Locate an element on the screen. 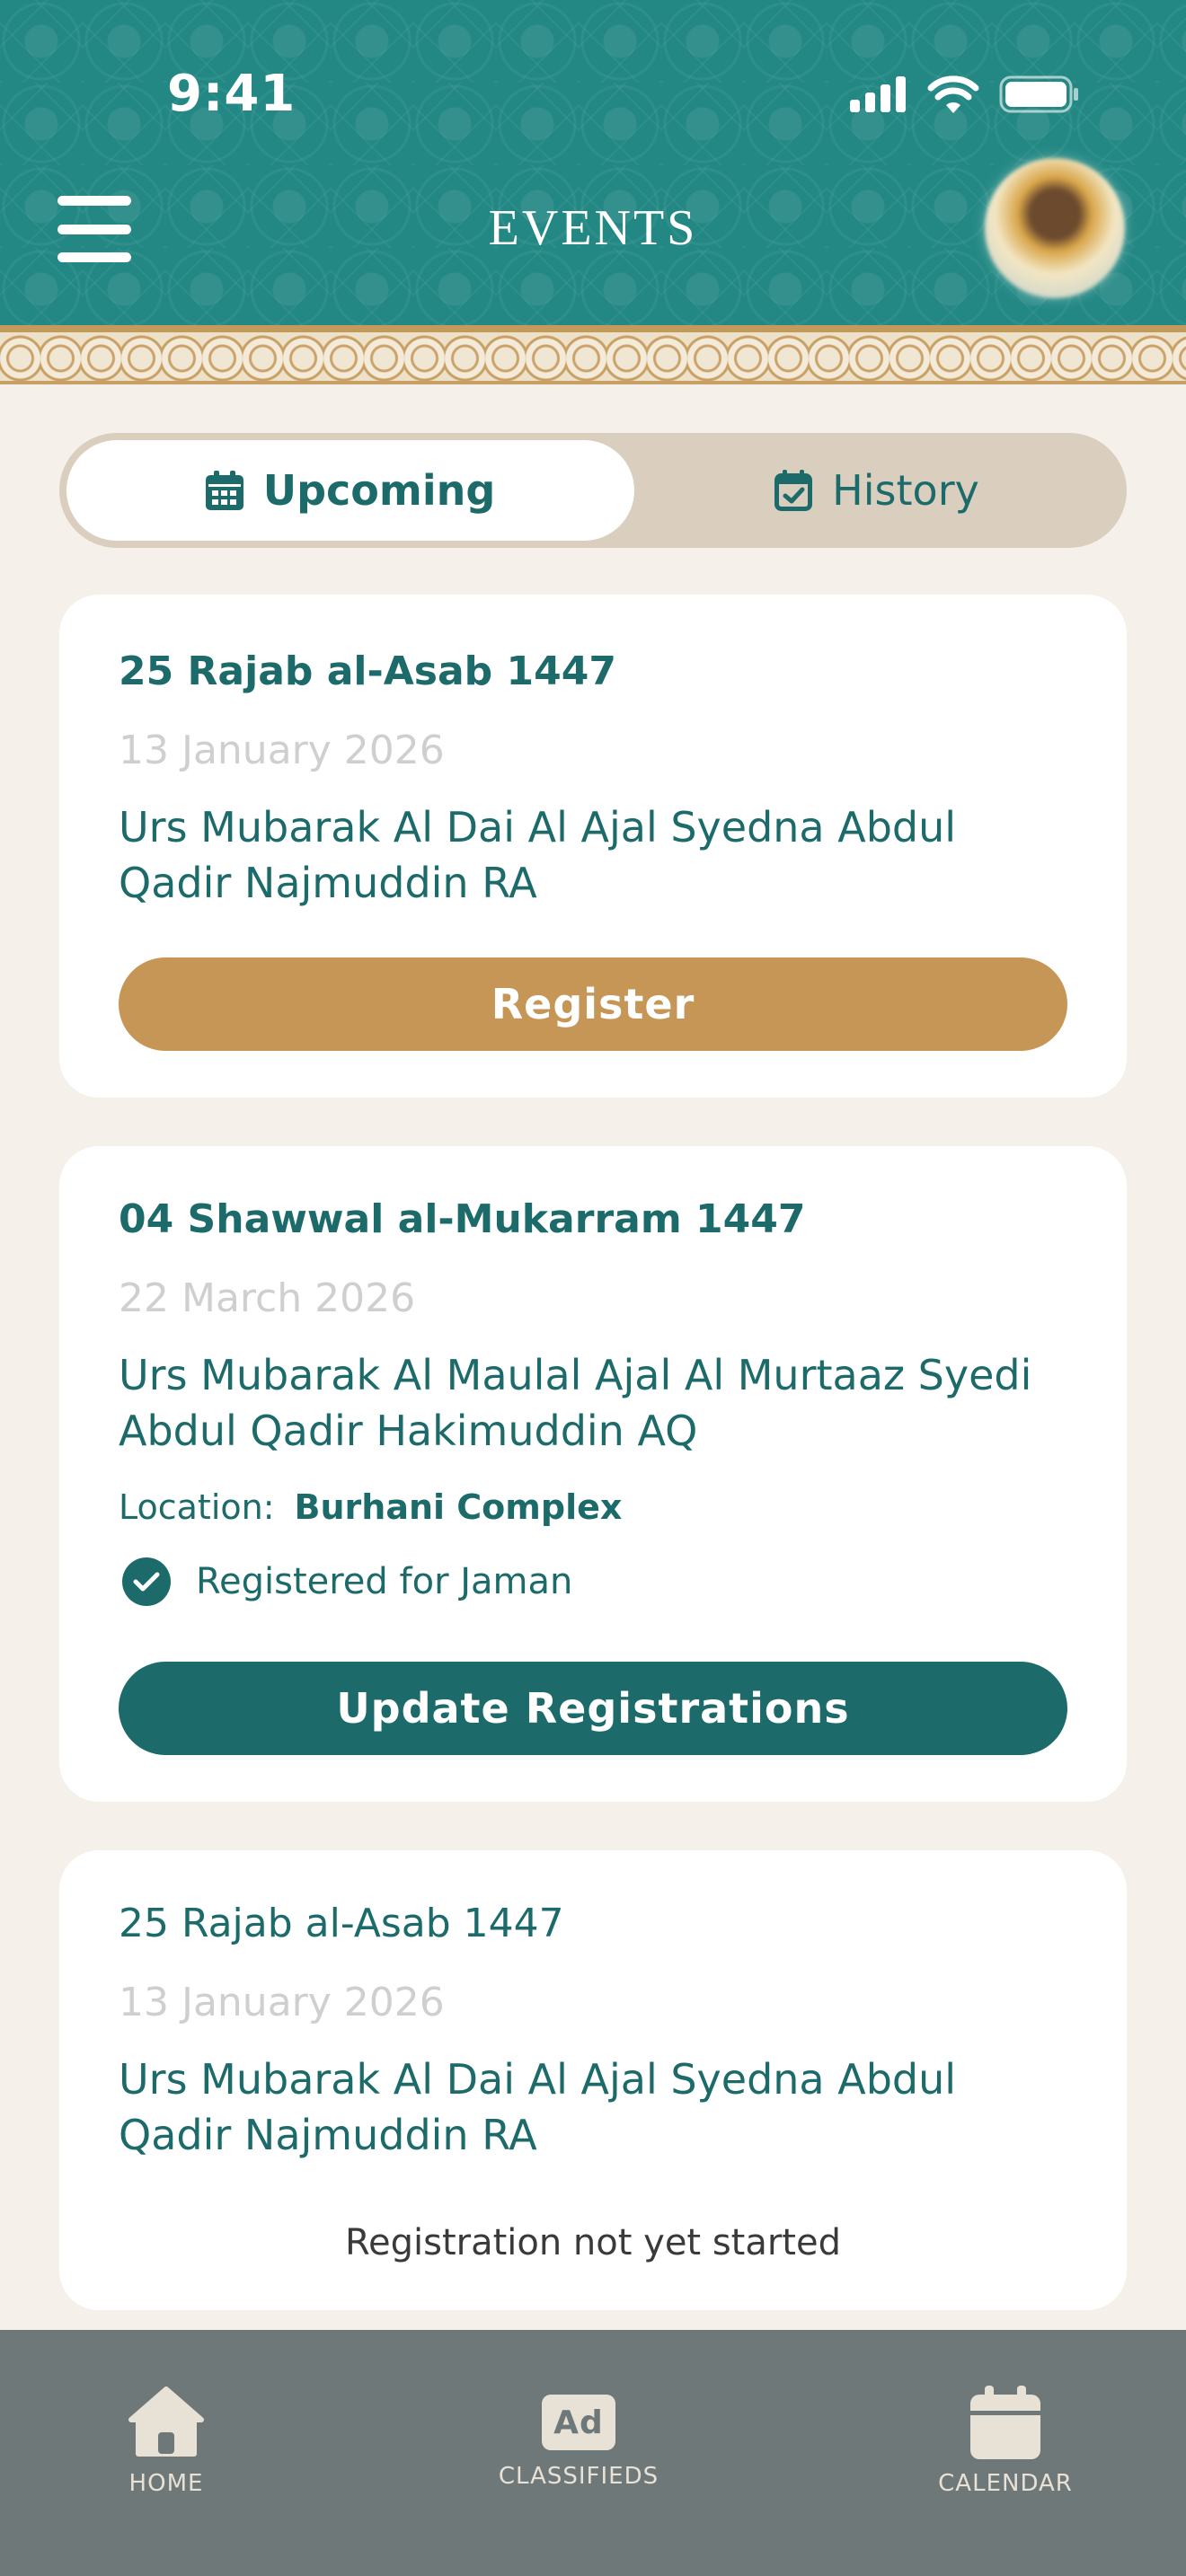 This screenshot has width=1186, height=2576. check-circle-icon is located at coordinates (146, 1581).